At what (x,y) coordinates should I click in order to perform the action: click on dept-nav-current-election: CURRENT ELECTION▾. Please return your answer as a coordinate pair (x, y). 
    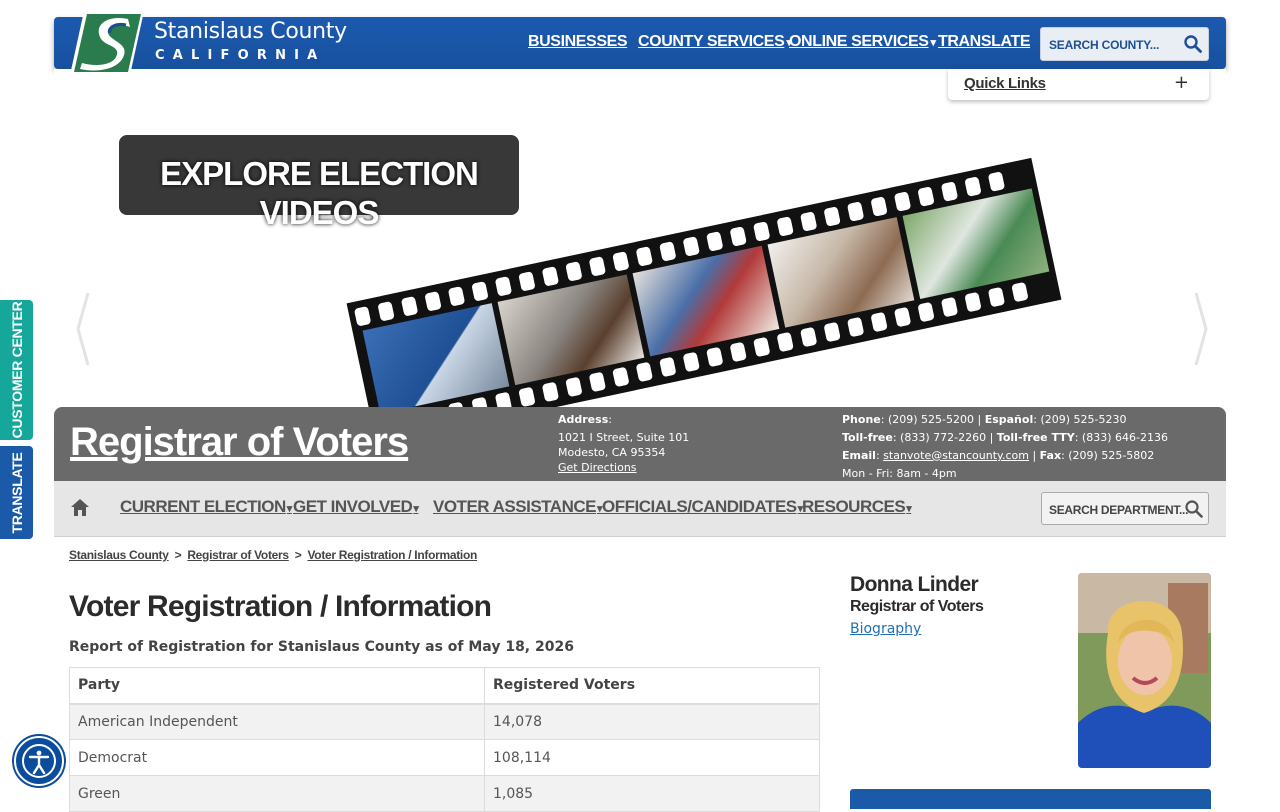
    Looking at the image, I should click on (206, 507).